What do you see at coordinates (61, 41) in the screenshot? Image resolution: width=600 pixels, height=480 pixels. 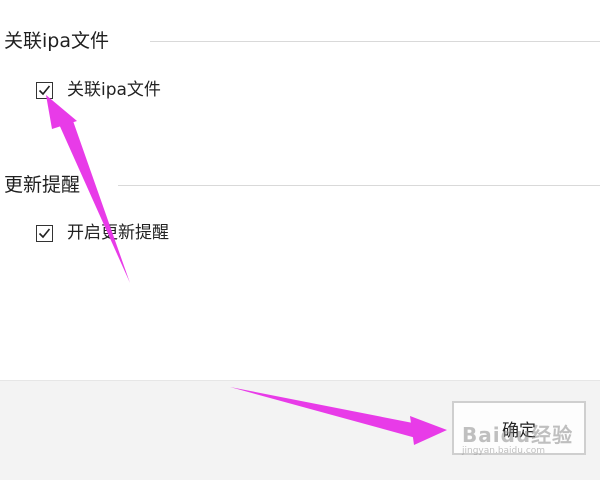 I see `section-title-ipa: 关联ipa文件` at bounding box center [61, 41].